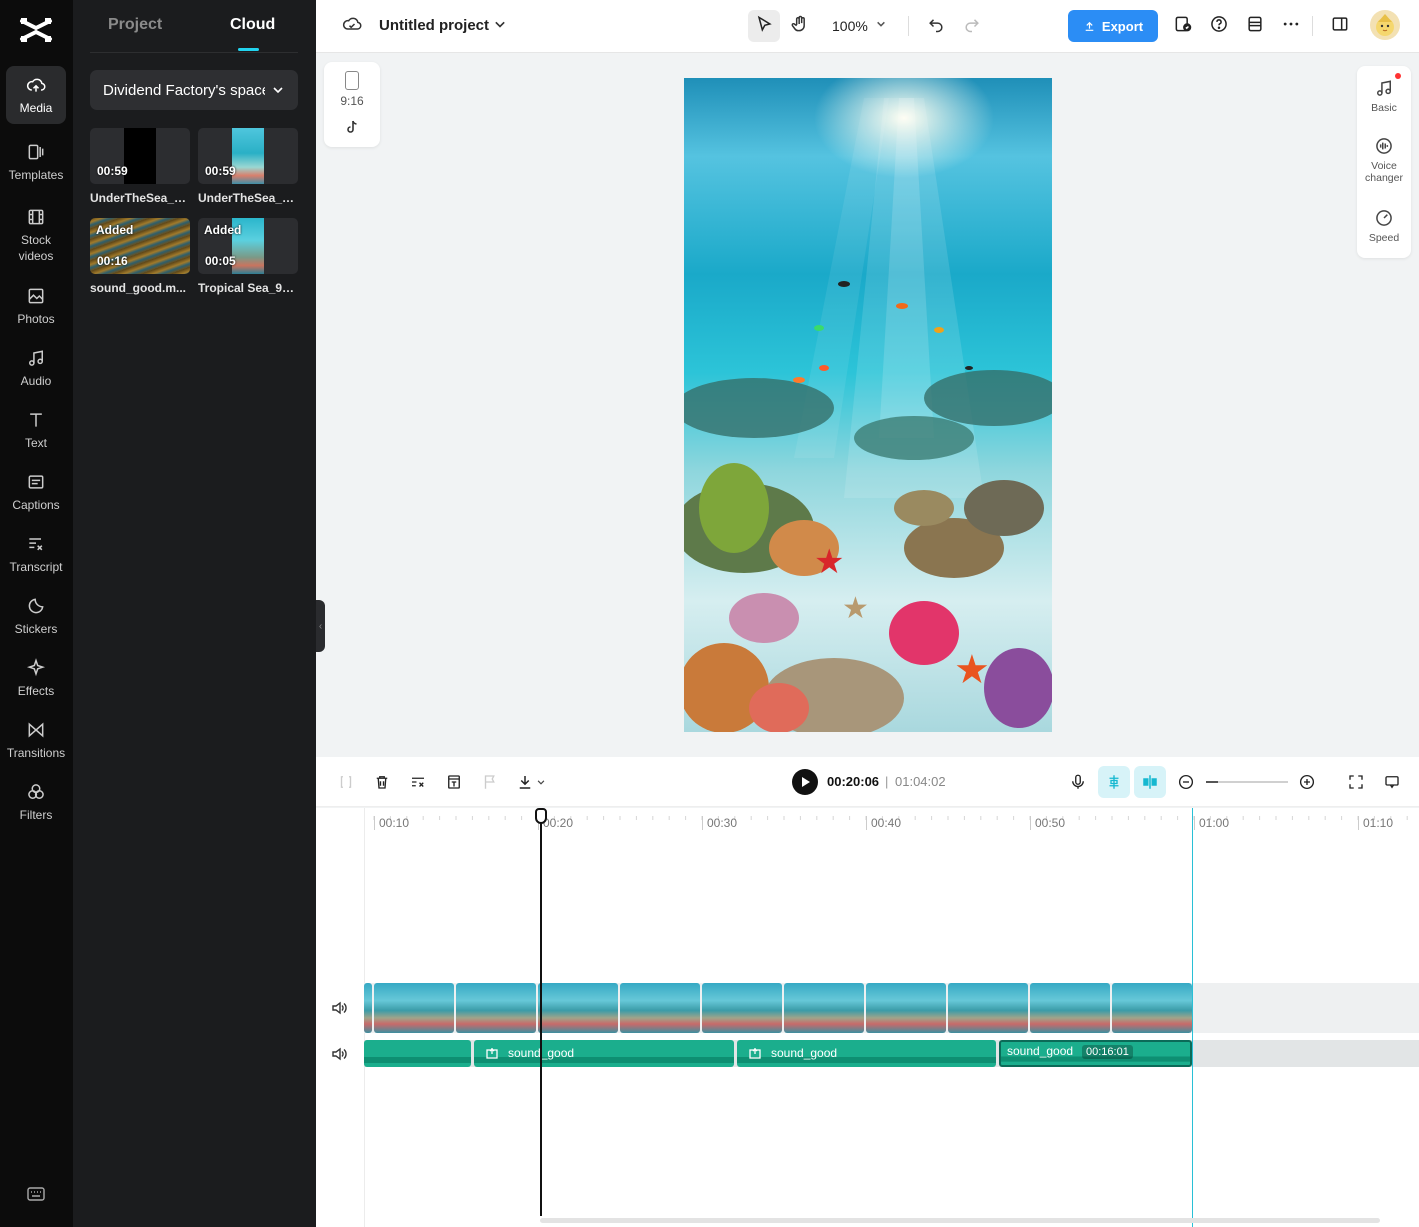 The image size is (1419, 1227). I want to click on video-preview: ★ ★ ★, so click(868, 405).